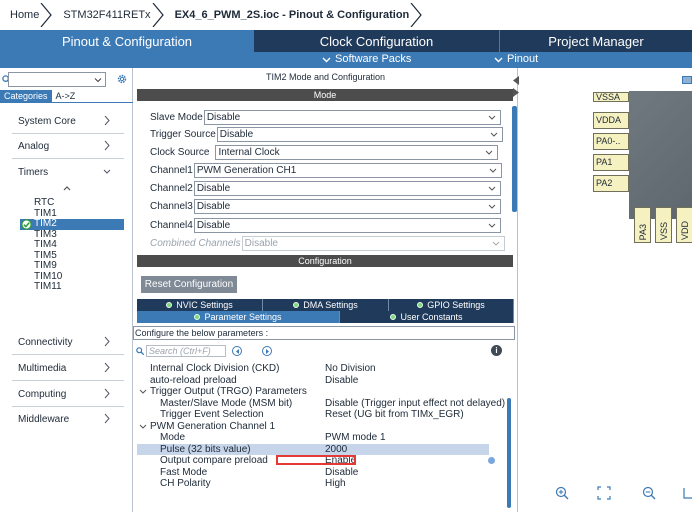  Describe the element at coordinates (516, 80) in the screenshot. I see `collapse-left-icon` at that location.